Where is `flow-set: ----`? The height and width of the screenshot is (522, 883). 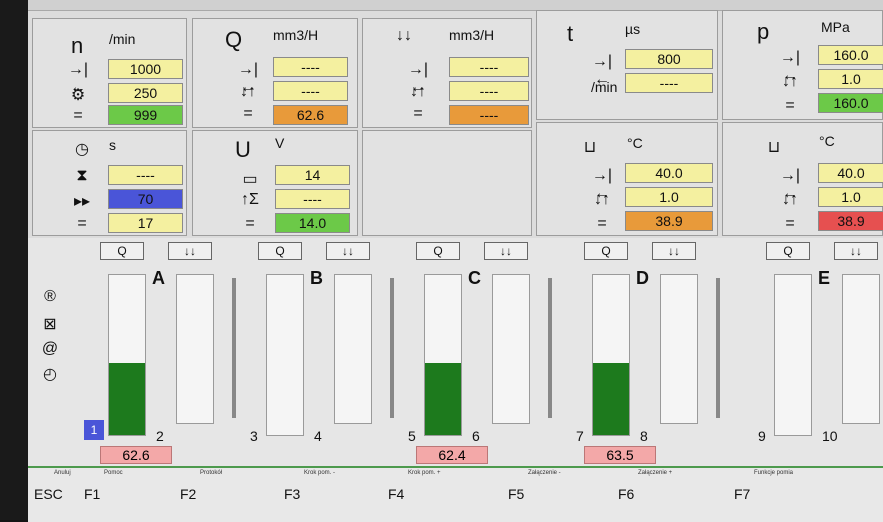
flow-set: ---- is located at coordinates (310, 67).